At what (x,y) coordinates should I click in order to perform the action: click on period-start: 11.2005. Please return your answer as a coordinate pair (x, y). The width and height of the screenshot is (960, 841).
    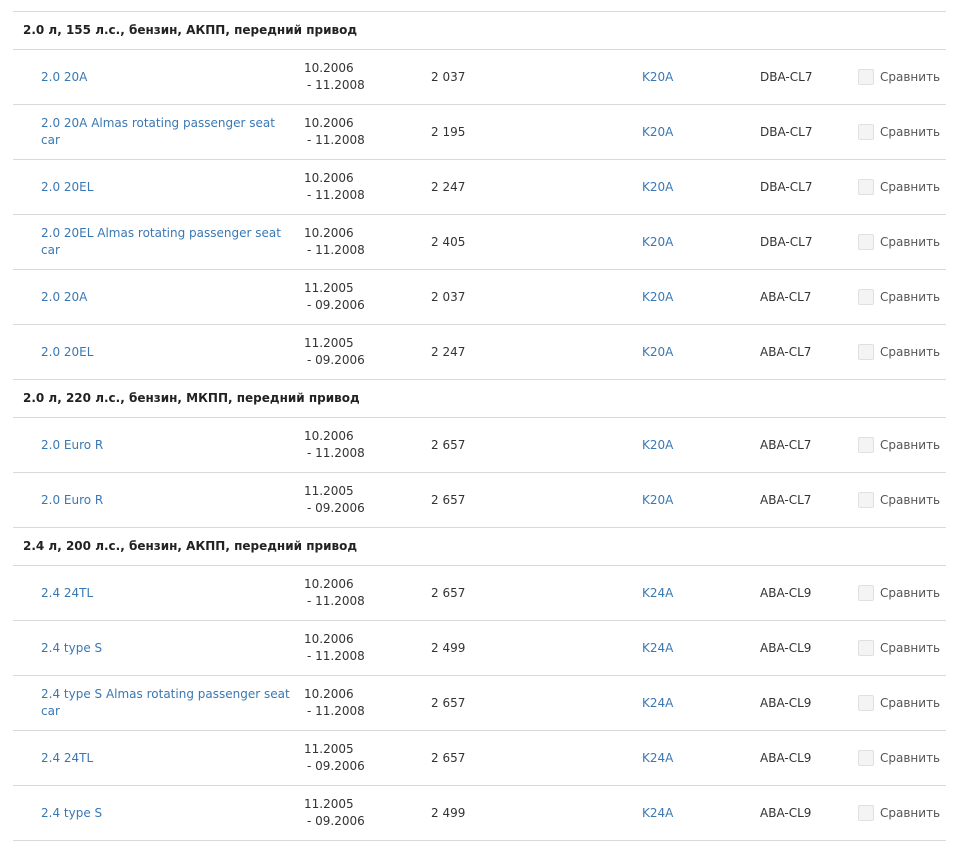
    Looking at the image, I should click on (329, 749).